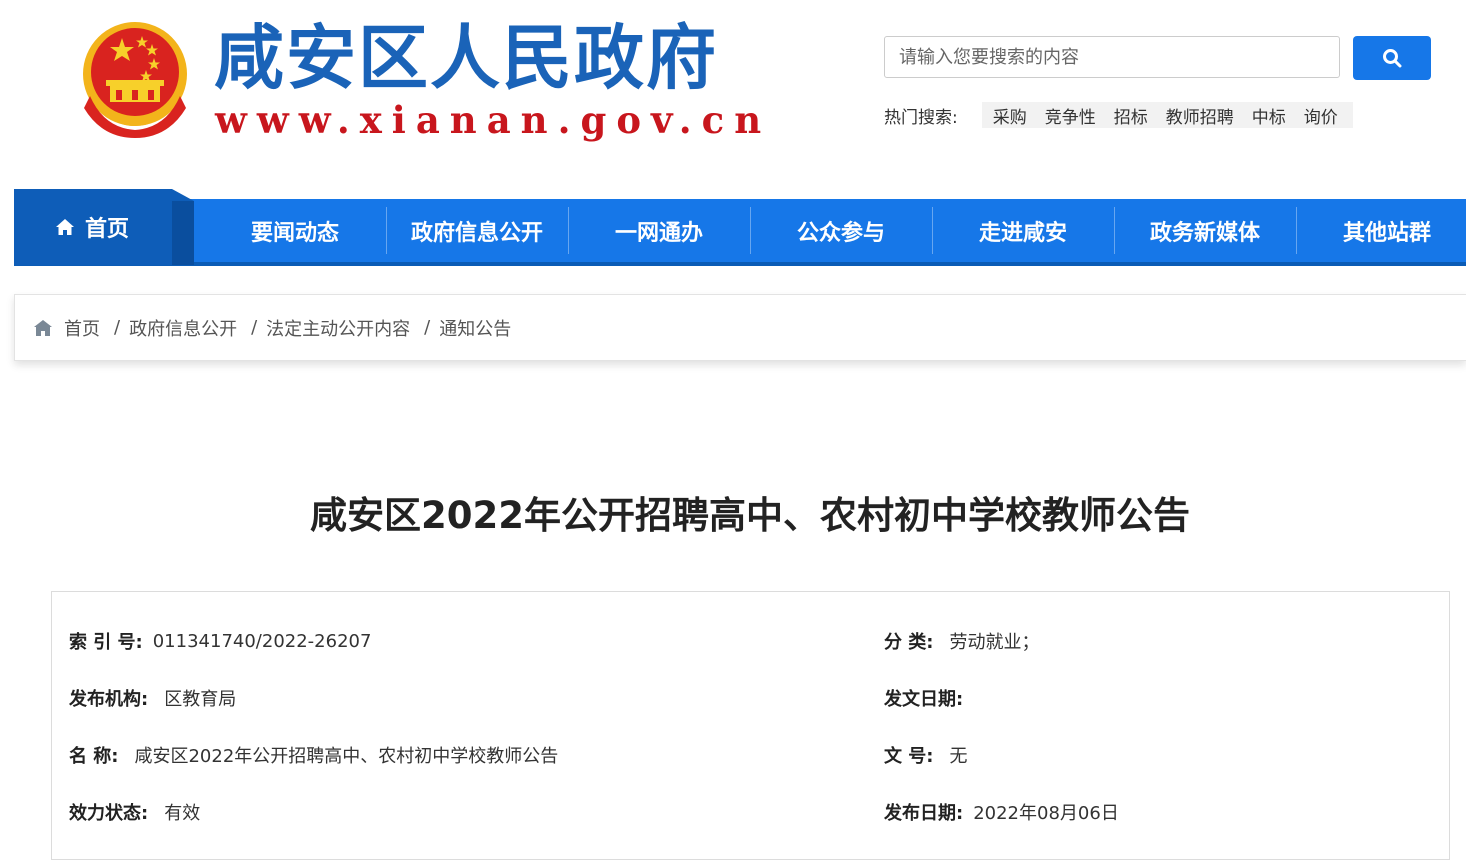  Describe the element at coordinates (477, 230) in the screenshot. I see `nav-item-gov-info: 政府信息公开` at that location.